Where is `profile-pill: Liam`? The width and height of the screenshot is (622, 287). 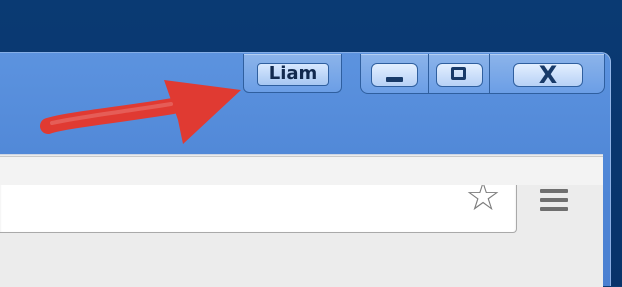
profile-pill: Liam is located at coordinates (293, 74).